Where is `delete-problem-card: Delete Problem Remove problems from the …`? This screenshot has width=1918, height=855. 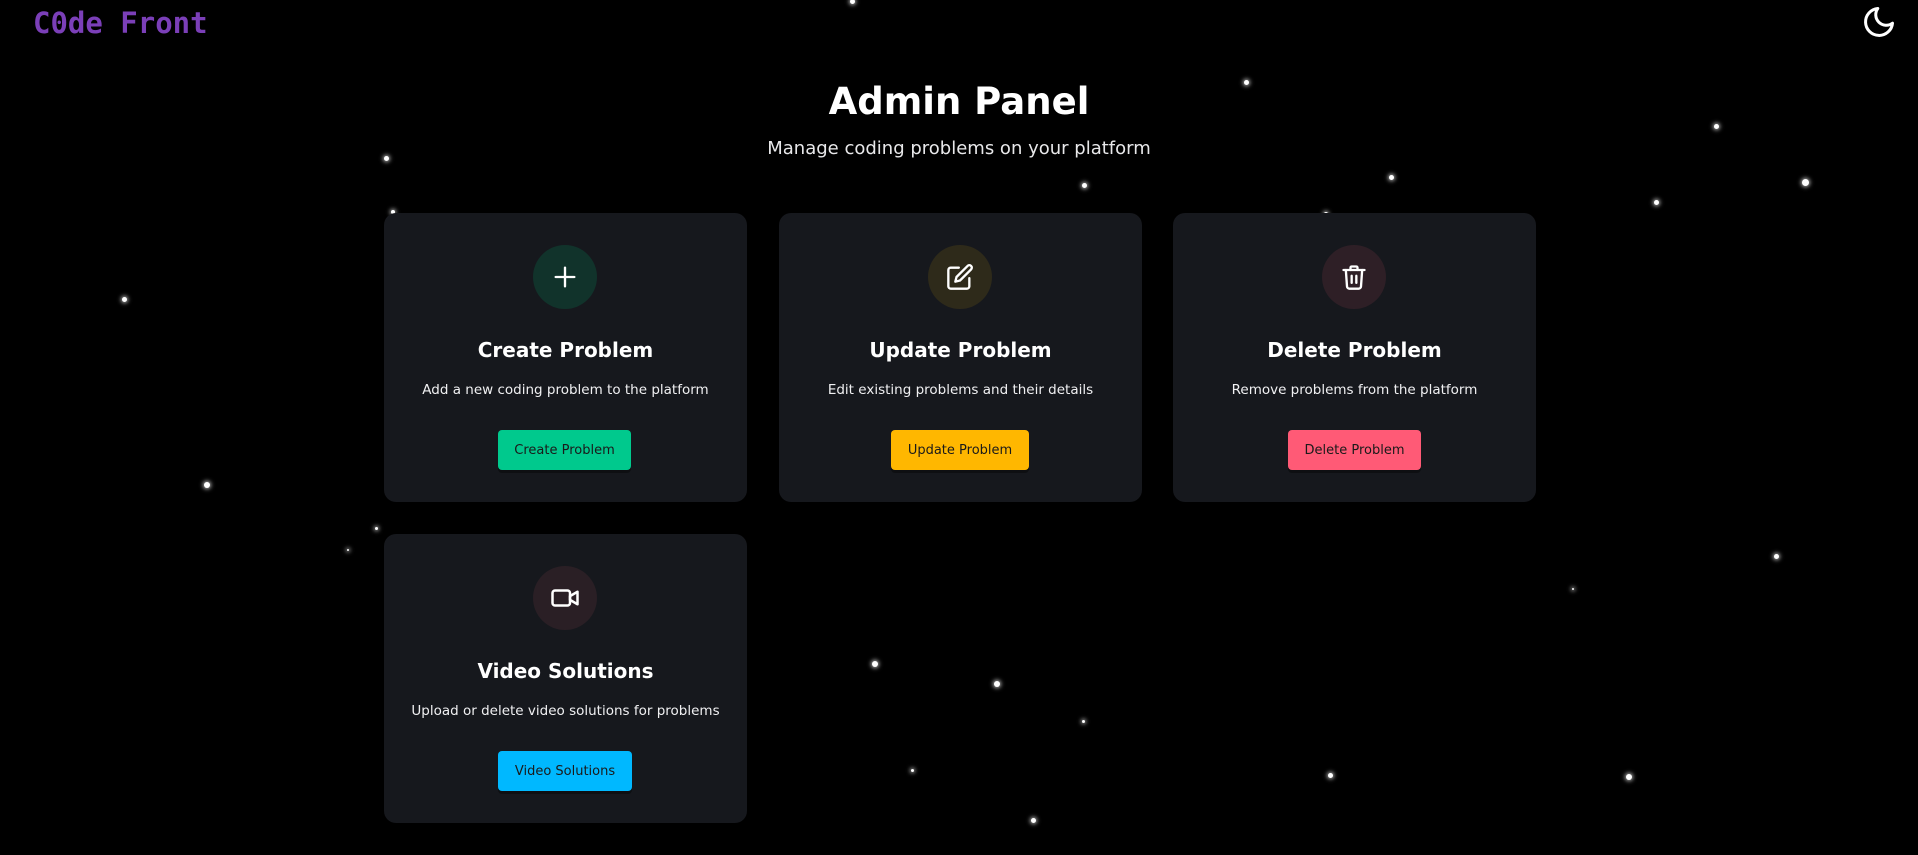
delete-problem-card: Delete Problem Remove problems from the … is located at coordinates (1354, 357).